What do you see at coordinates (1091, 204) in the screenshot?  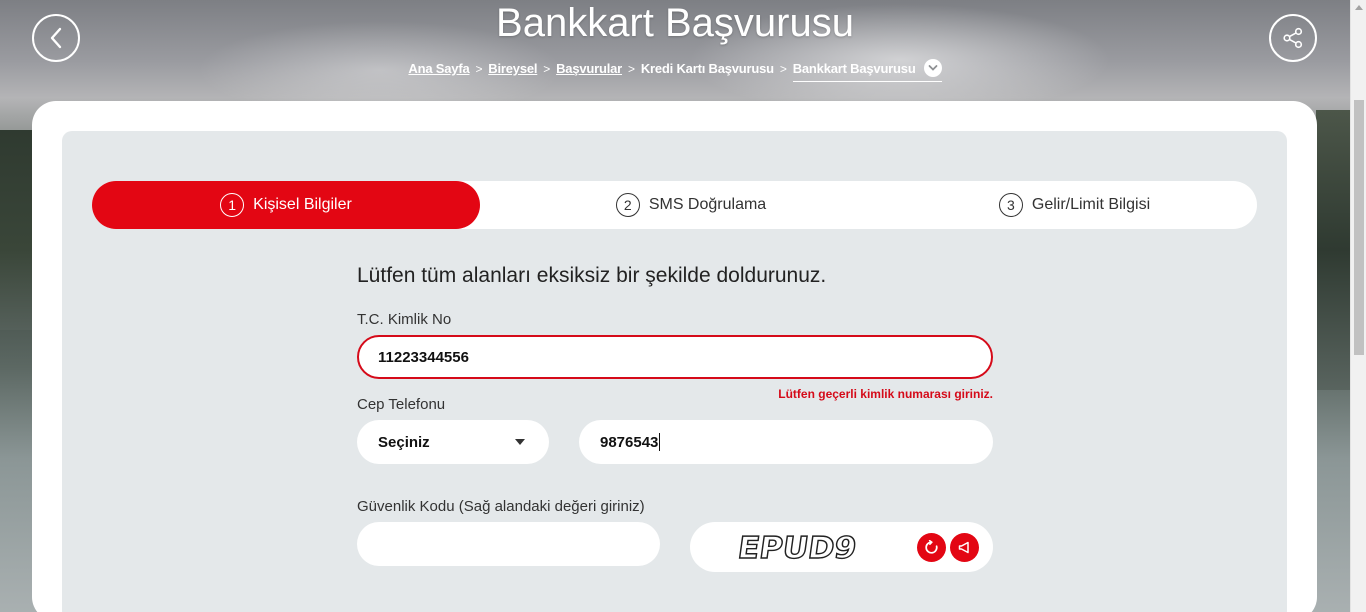 I see `step-label: Gelir/Limit Bilgisi` at bounding box center [1091, 204].